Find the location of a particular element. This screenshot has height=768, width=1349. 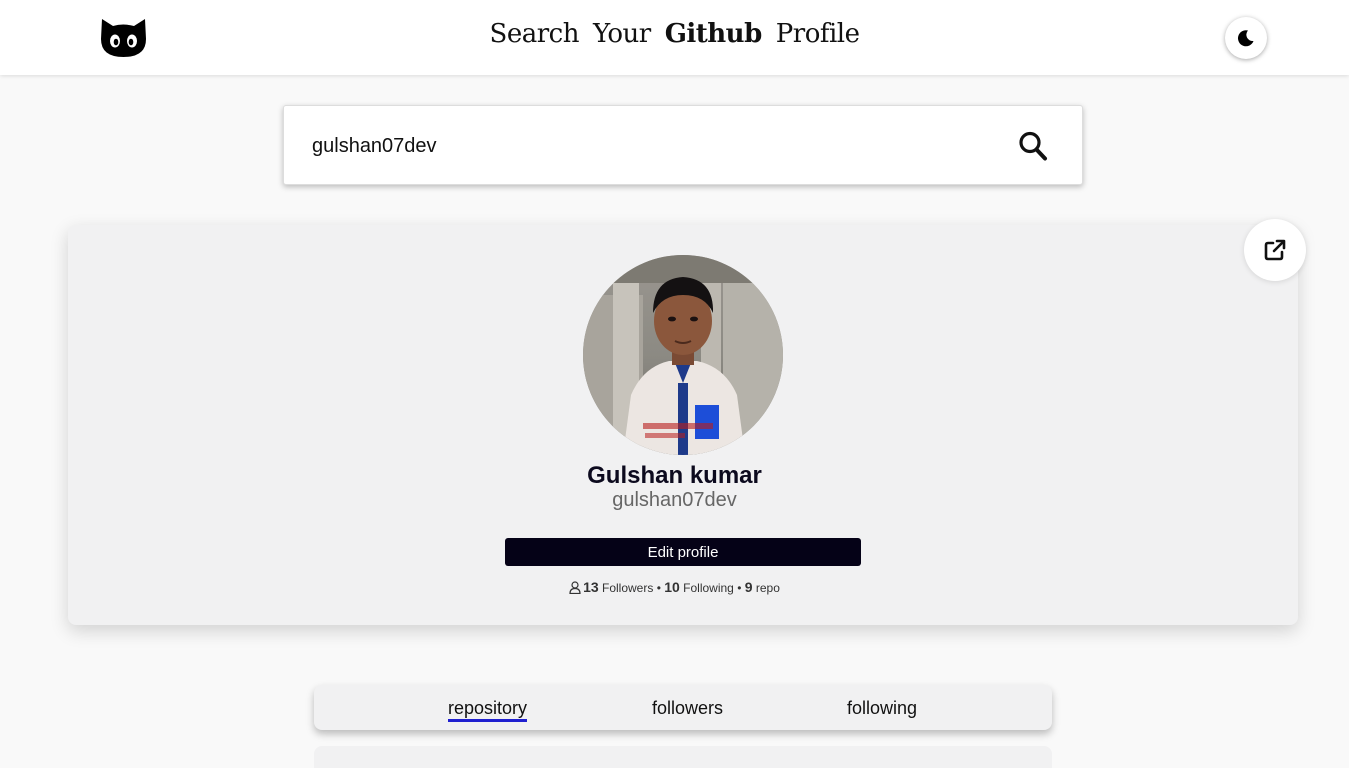

repo-count: 9 is located at coordinates (748, 587).